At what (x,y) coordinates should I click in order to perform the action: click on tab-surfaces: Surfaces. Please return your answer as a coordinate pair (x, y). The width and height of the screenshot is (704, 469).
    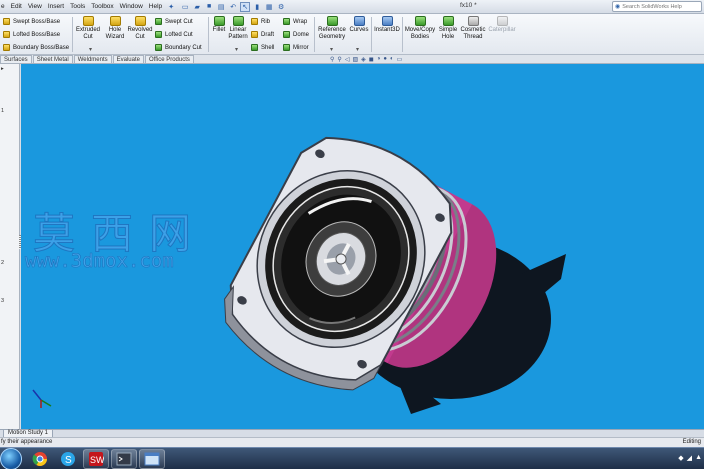
    Looking at the image, I should click on (16, 59).